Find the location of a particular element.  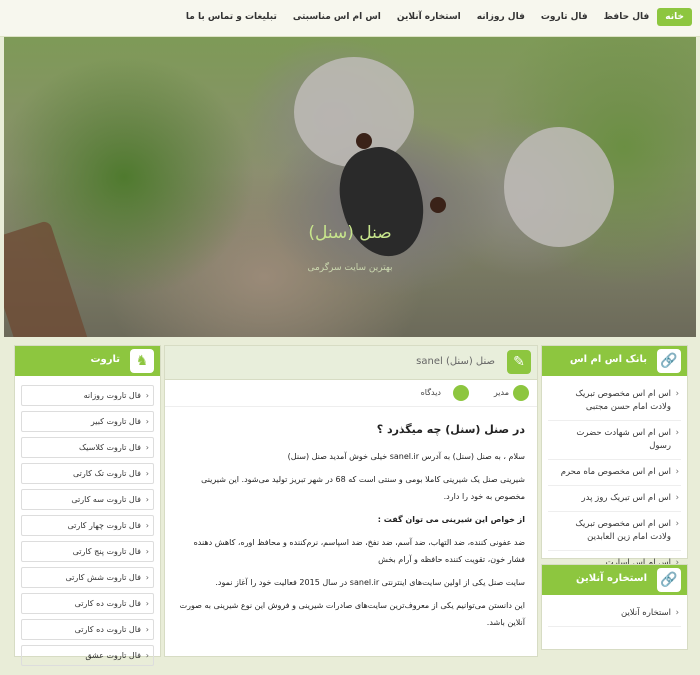

koala-eye-right is located at coordinates (438, 205).